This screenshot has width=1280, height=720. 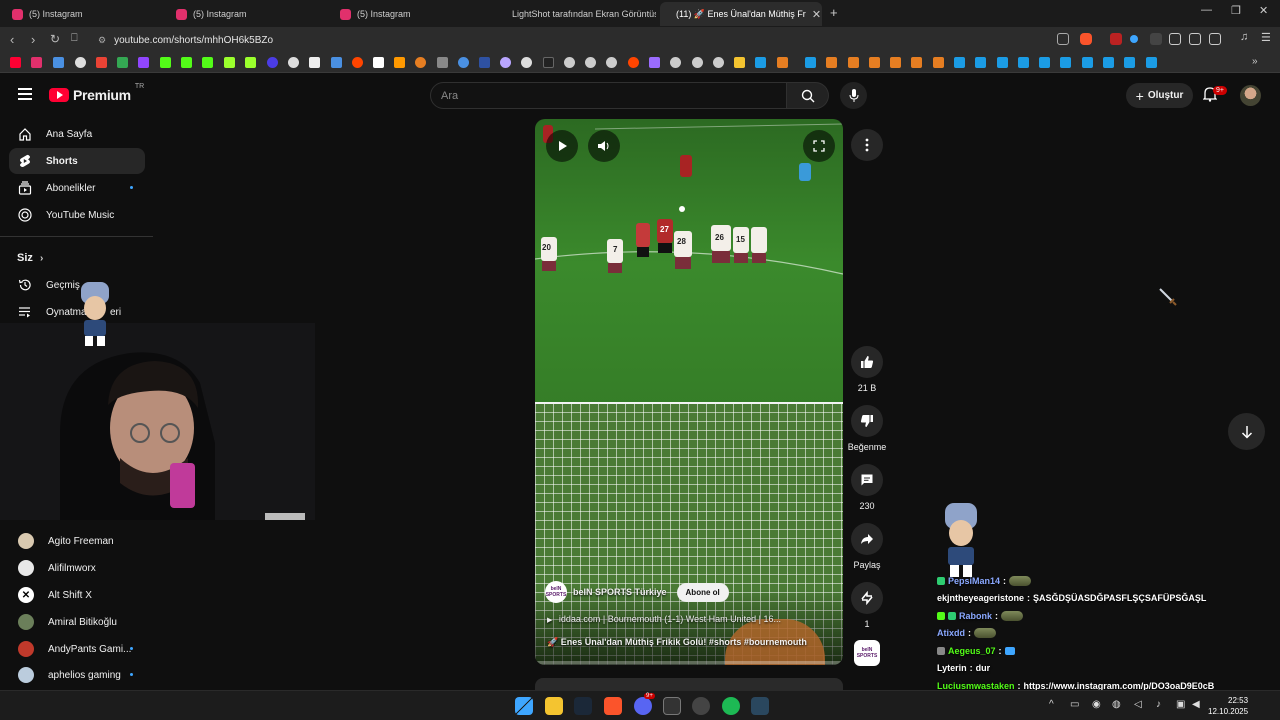 What do you see at coordinates (33, 39) in the screenshot?
I see `forward-icon: ›` at bounding box center [33, 39].